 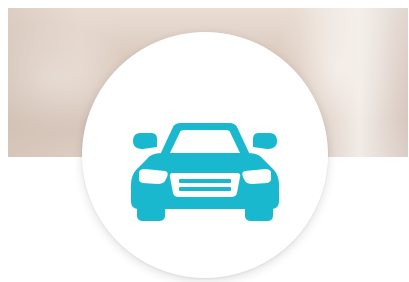 I want to click on car-icon, so click(x=205, y=172).